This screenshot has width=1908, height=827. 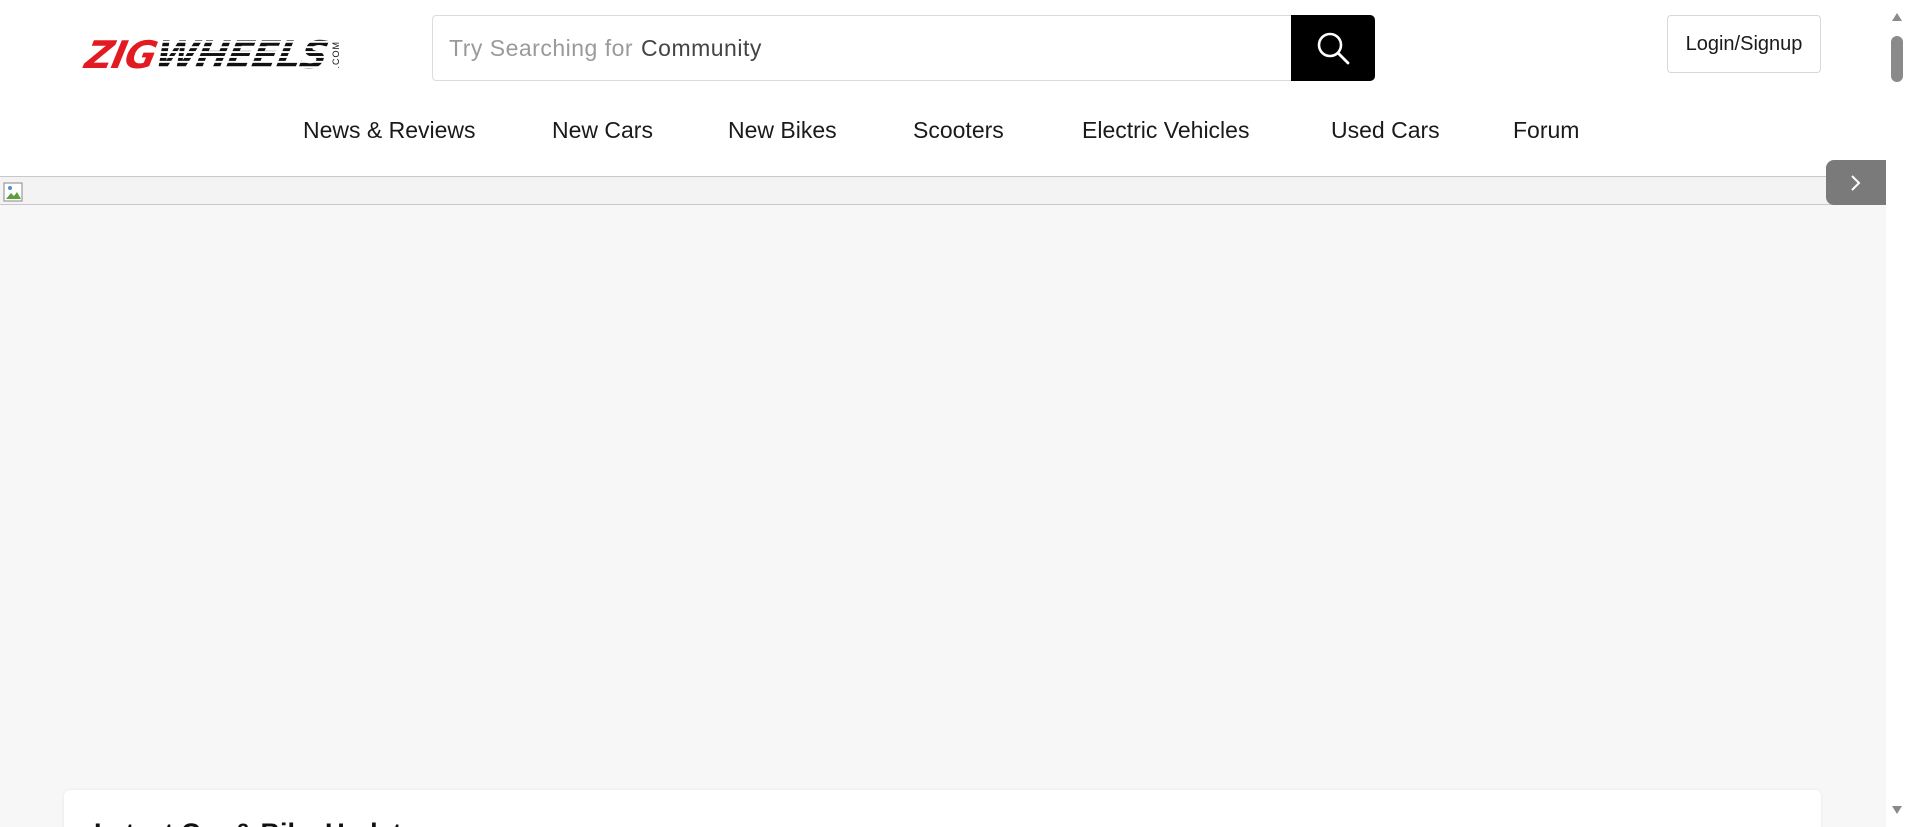 I want to click on nav-item-used-cars: Used Cars, so click(x=1385, y=130).